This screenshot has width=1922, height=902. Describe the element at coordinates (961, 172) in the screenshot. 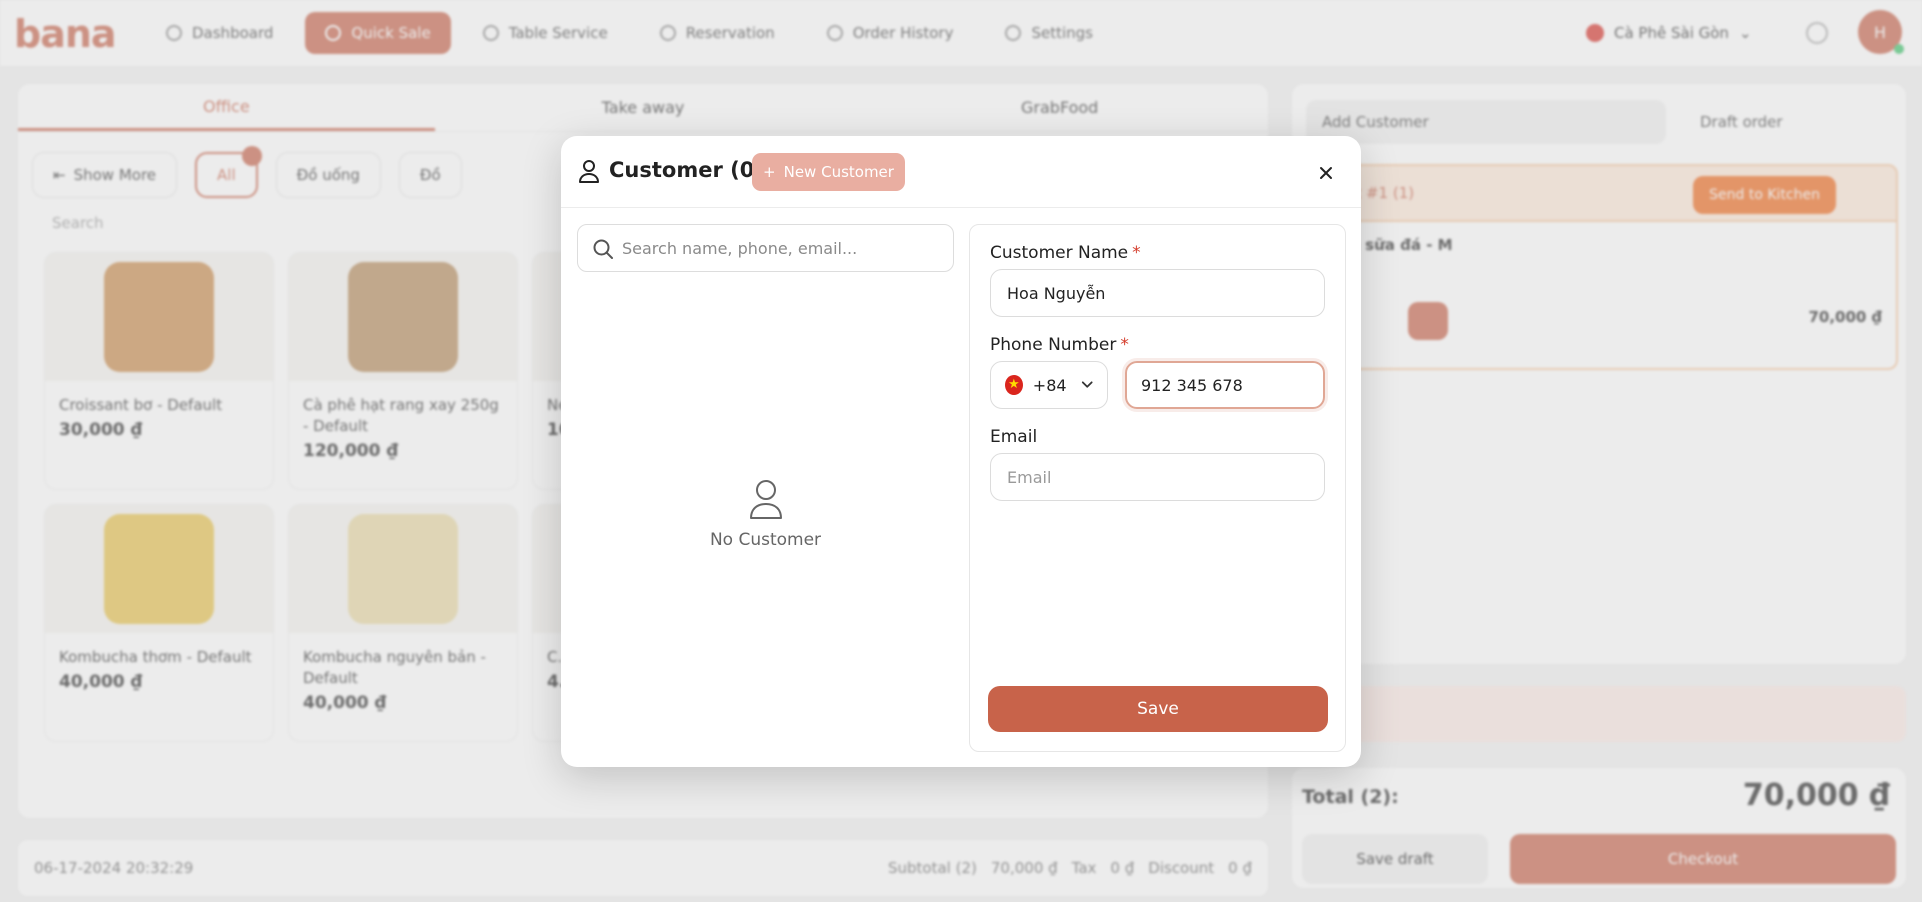

I see `modal-header: Customer (0) + New Customer` at that location.